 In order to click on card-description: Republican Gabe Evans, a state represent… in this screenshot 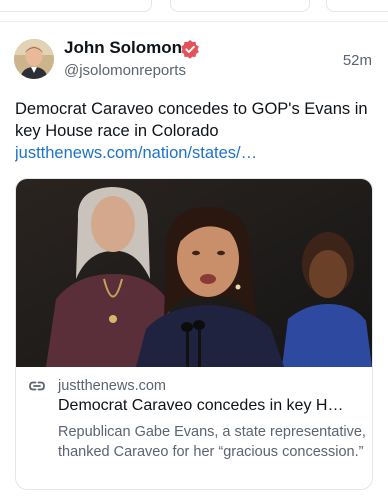, I will do `click(212, 442)`.